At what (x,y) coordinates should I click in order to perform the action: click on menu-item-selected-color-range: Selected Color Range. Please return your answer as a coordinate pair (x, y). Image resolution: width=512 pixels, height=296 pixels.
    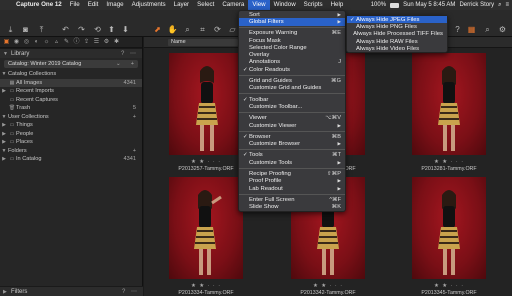
    Looking at the image, I should click on (292, 47).